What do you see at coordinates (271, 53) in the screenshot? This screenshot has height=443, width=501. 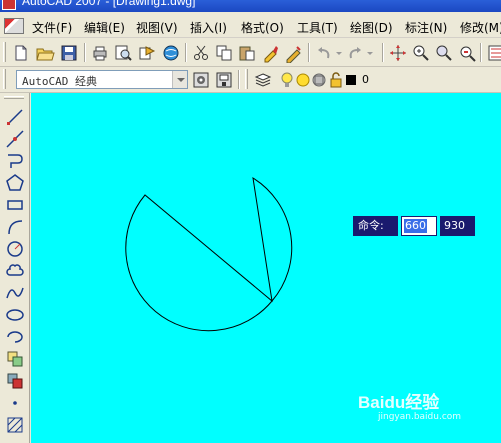 I see `match-properties-icon` at bounding box center [271, 53].